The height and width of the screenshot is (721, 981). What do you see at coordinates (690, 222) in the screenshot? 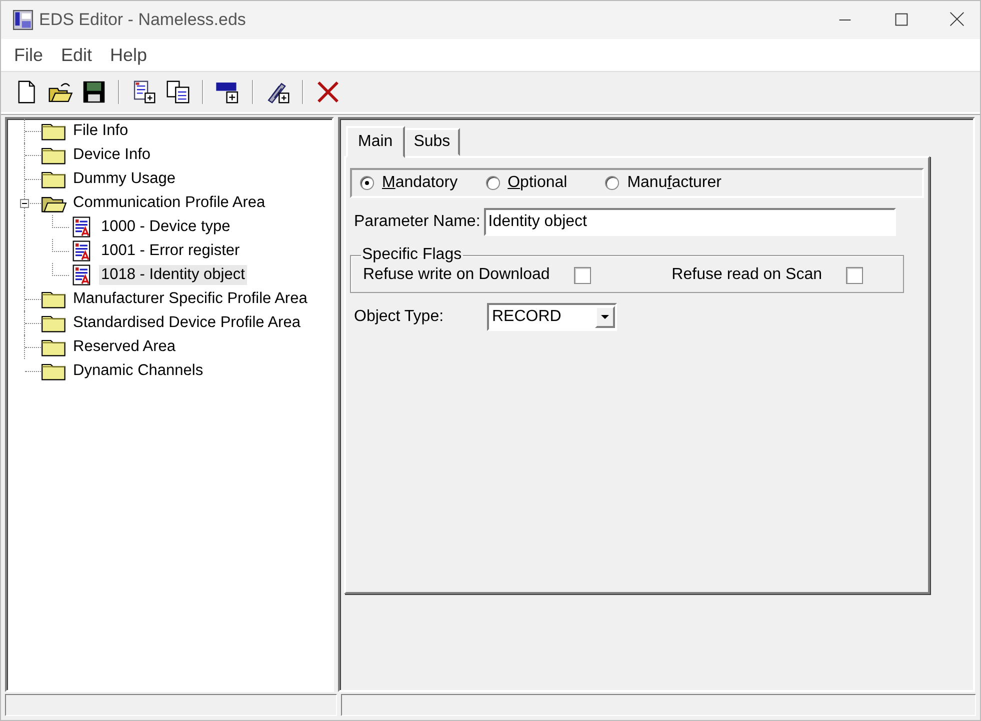
I see `parameter-name-field: Identity object` at bounding box center [690, 222].